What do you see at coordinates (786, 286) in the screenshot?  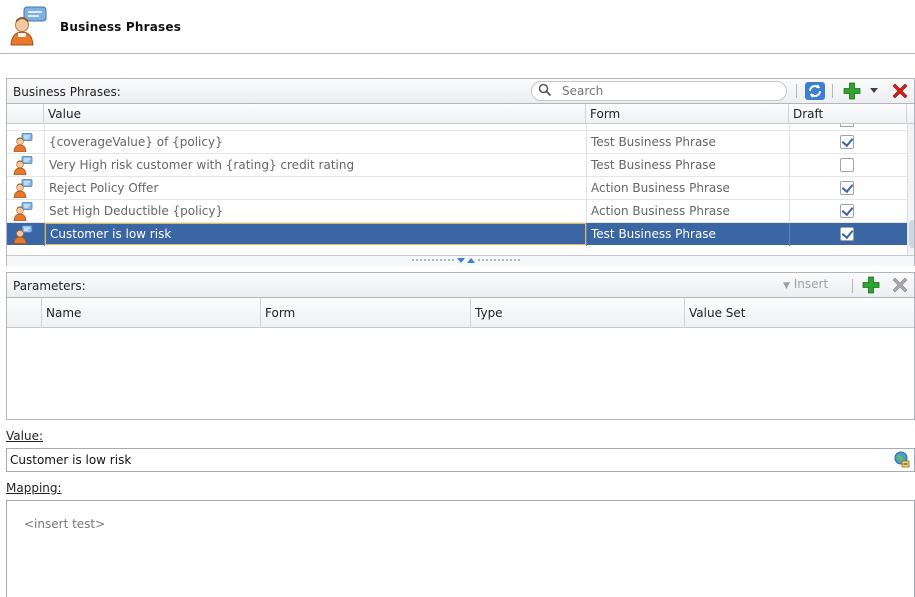 I see `triangle-down-icon: ▼` at bounding box center [786, 286].